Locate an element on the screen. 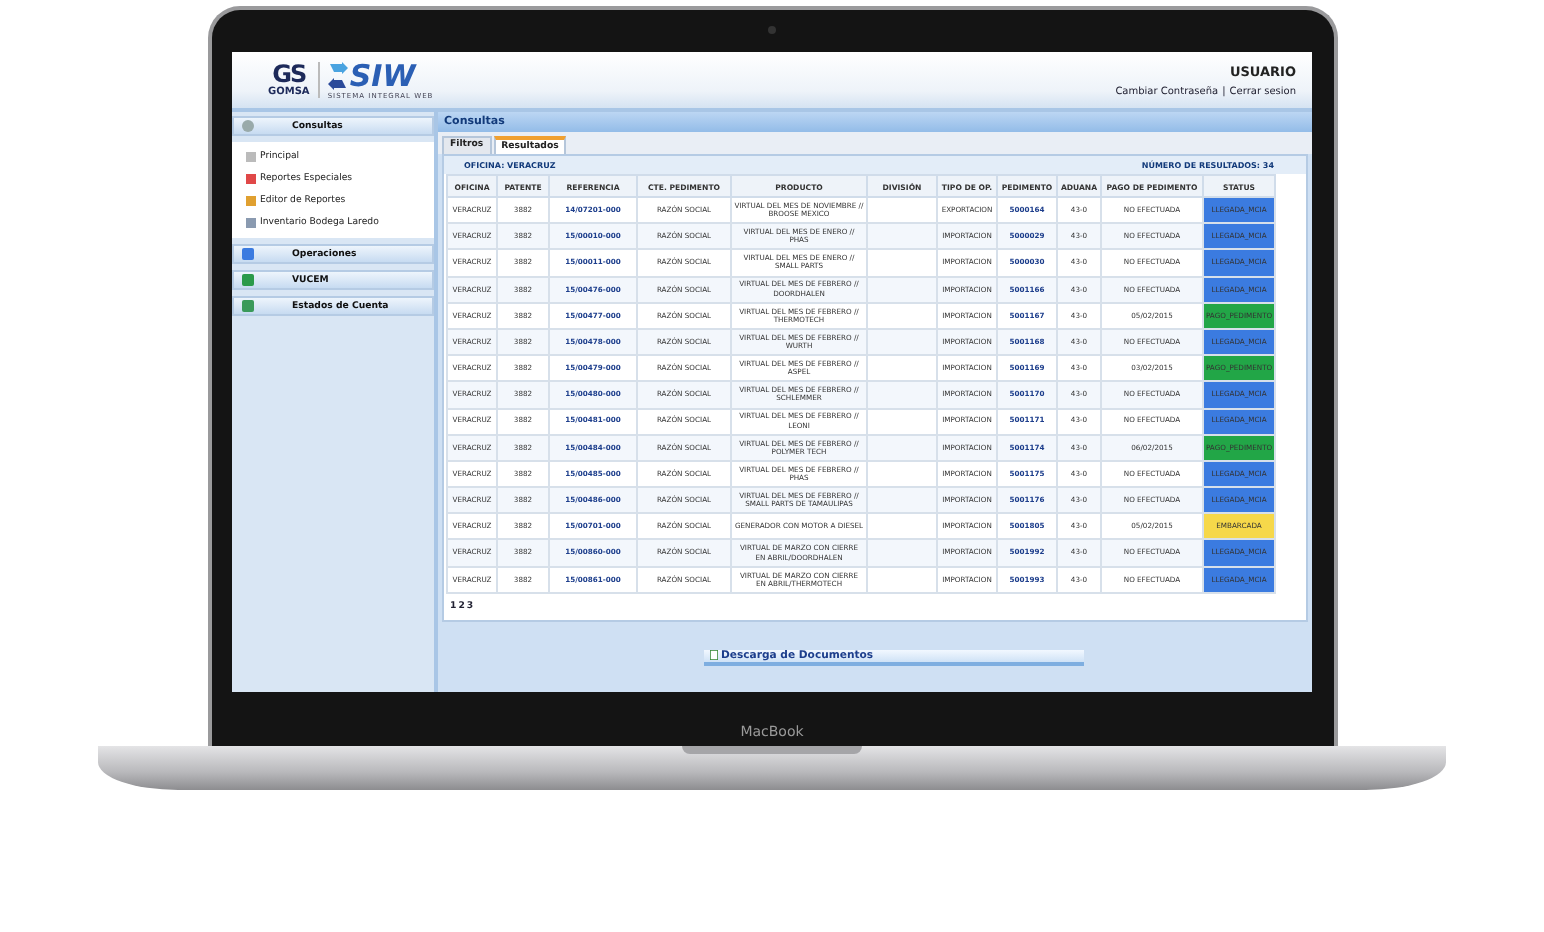 This screenshot has width=1544, height=932. app-name: SIW is located at coordinates (382, 76).